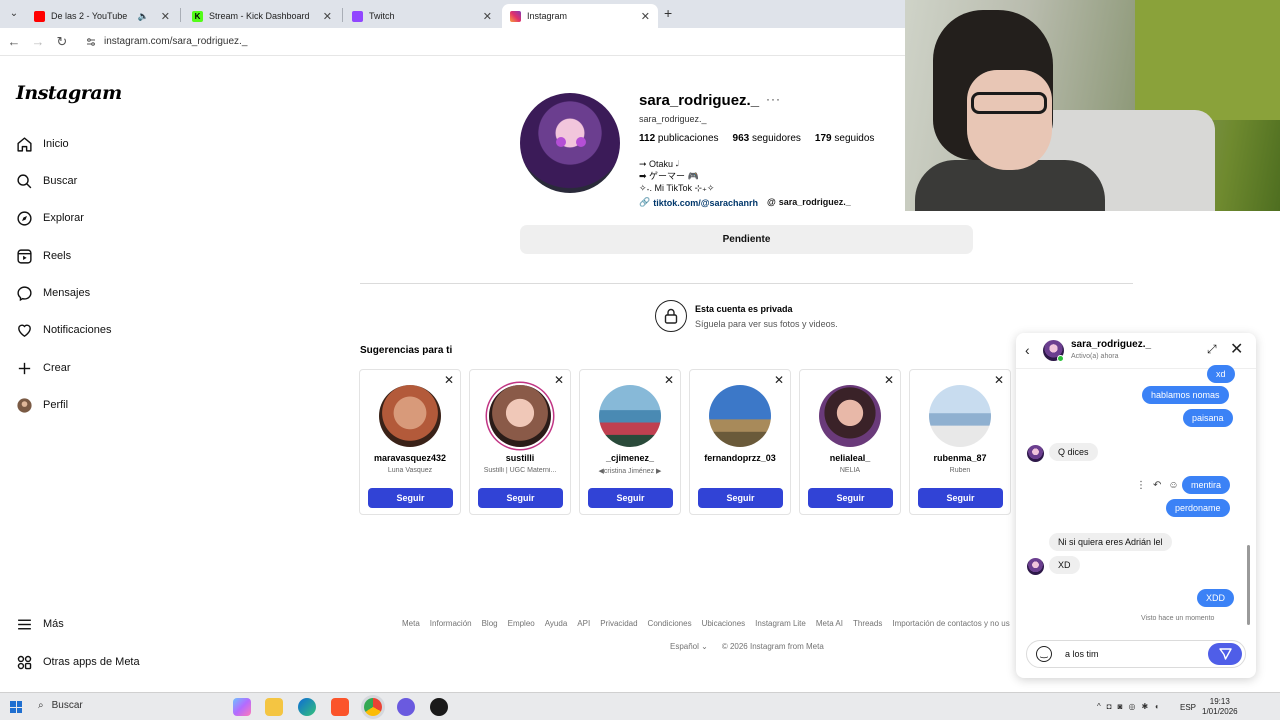 The height and width of the screenshot is (720, 1280). Describe the element at coordinates (1109, 706) in the screenshot. I see `tray-app-icon: ◘` at that location.